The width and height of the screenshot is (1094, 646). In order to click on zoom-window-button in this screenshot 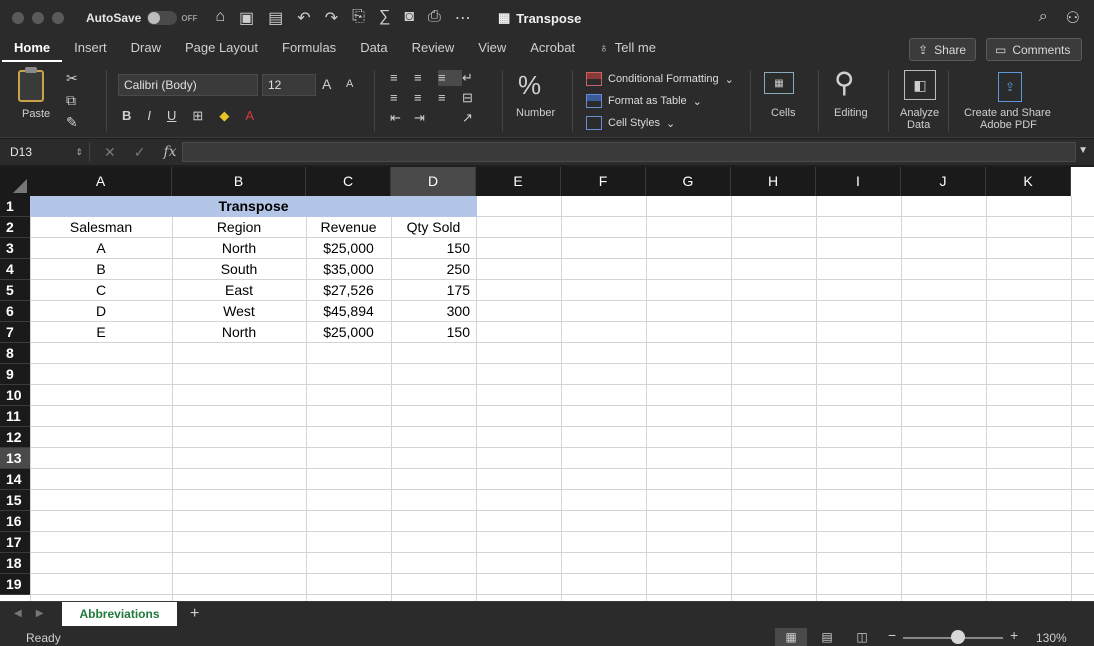, I will do `click(58, 18)`.